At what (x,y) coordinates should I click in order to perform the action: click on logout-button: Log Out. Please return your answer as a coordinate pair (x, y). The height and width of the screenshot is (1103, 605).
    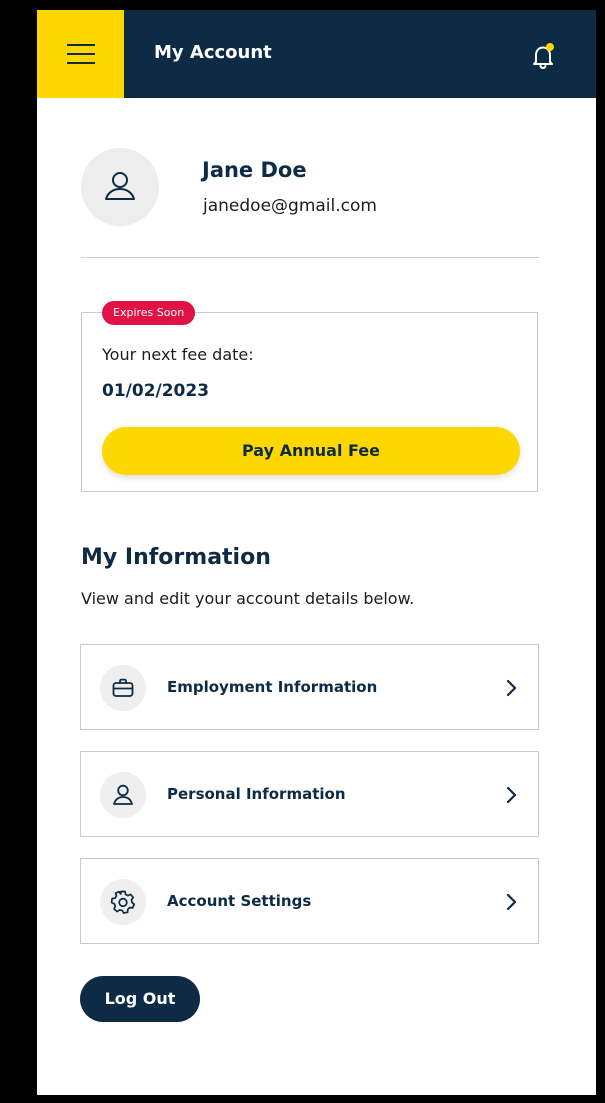
    Looking at the image, I should click on (140, 999).